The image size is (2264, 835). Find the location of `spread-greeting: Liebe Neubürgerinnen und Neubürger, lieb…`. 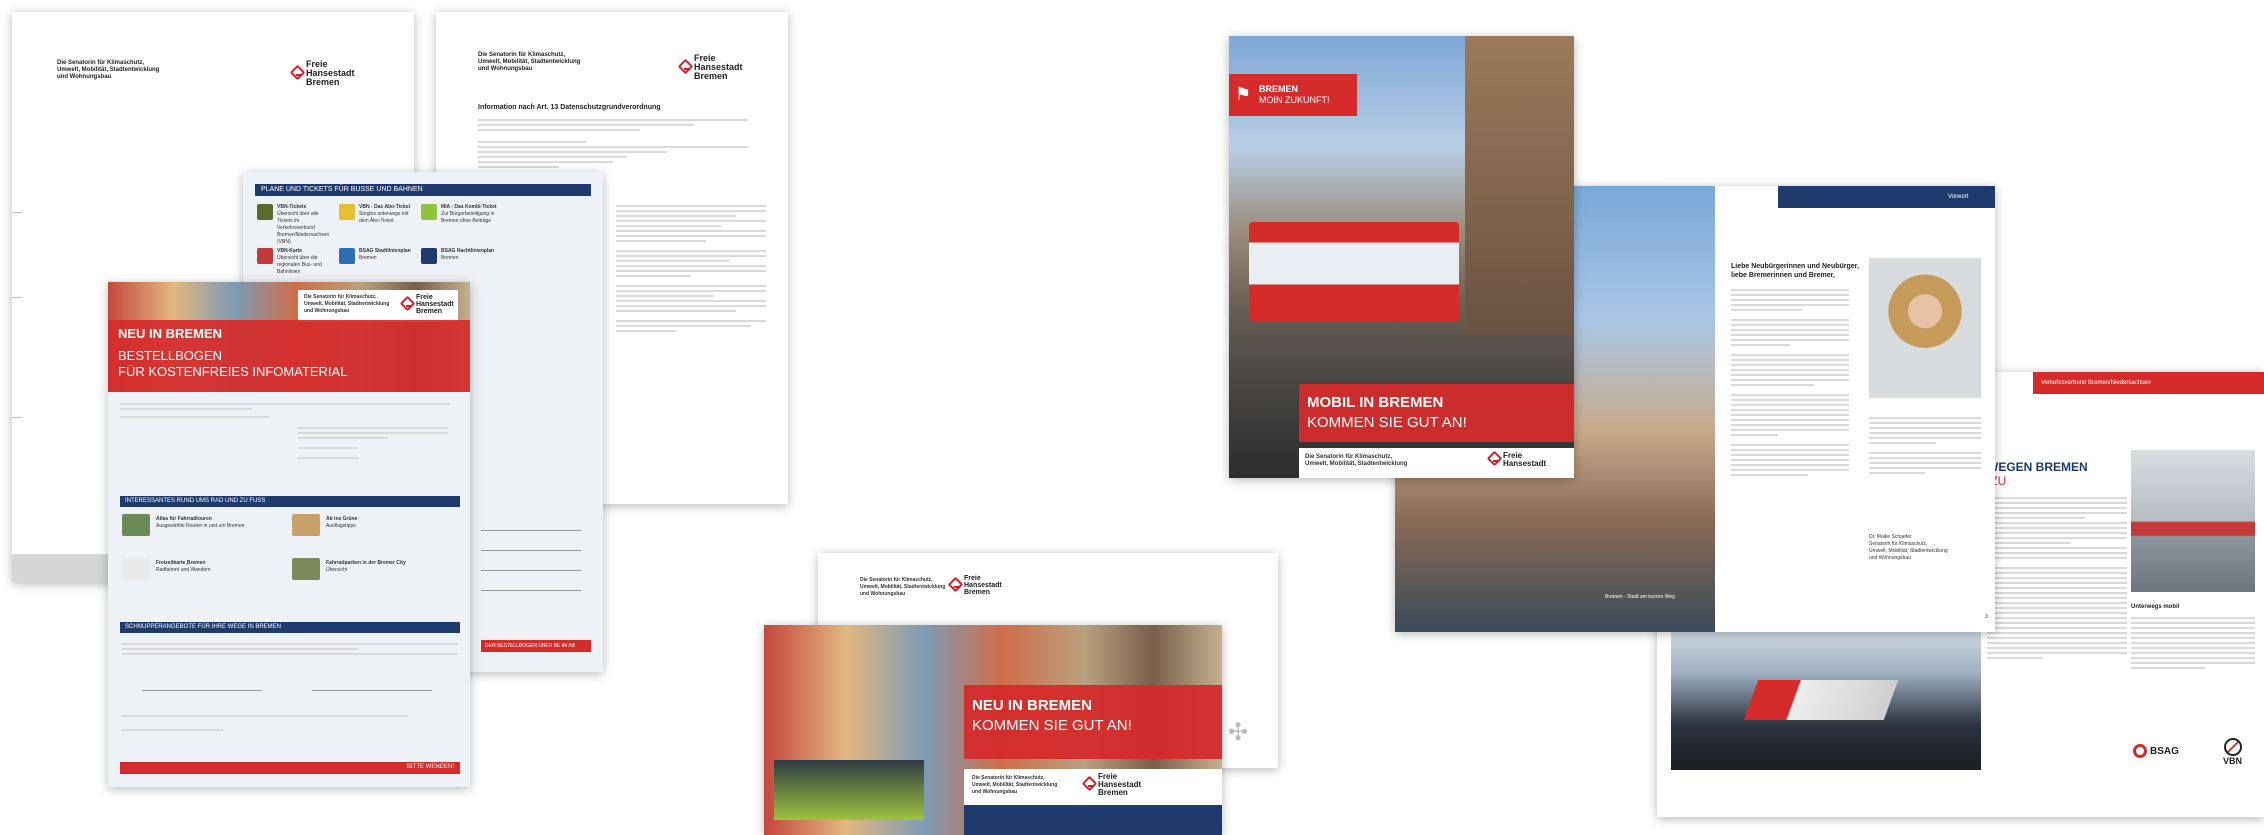

spread-greeting: Liebe Neubürgerinnen und Neubürger, lieb… is located at coordinates (1795, 271).